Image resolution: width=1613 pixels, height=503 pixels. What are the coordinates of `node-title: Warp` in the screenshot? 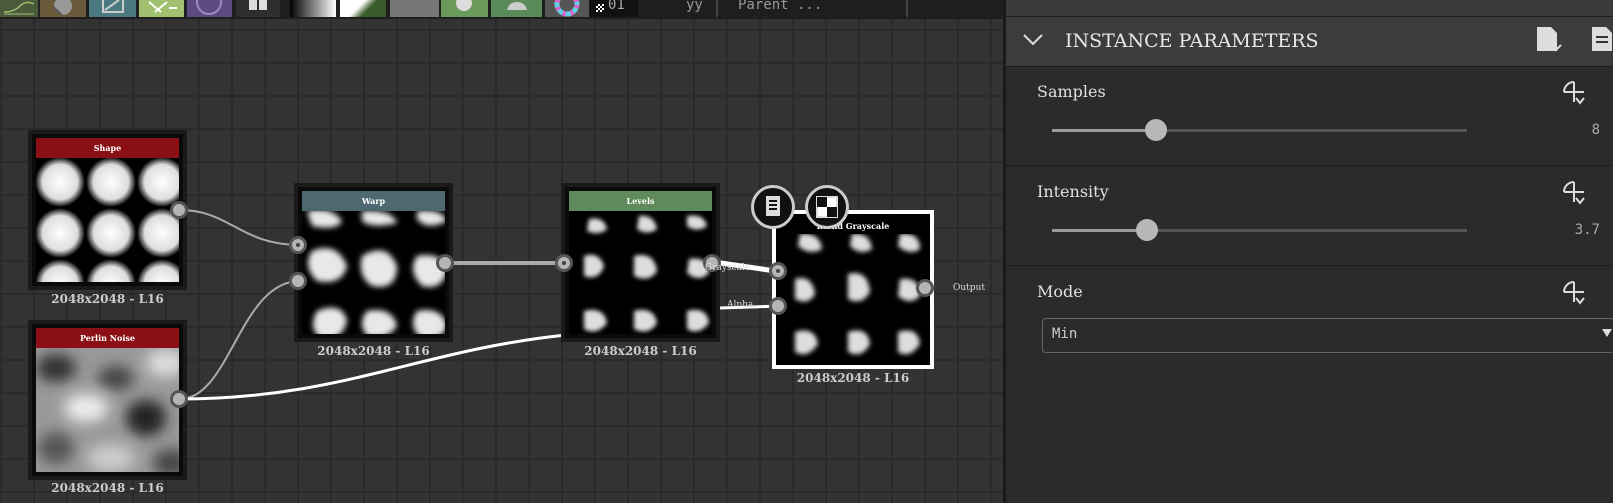 It's located at (373, 201).